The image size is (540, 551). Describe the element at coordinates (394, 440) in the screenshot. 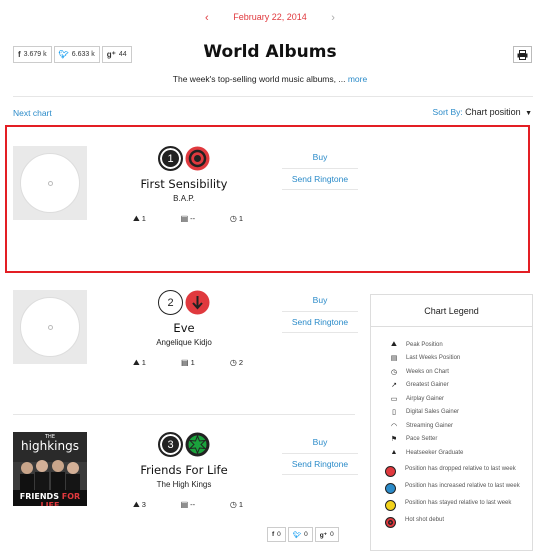

I see `flag-icon: ⚑` at that location.